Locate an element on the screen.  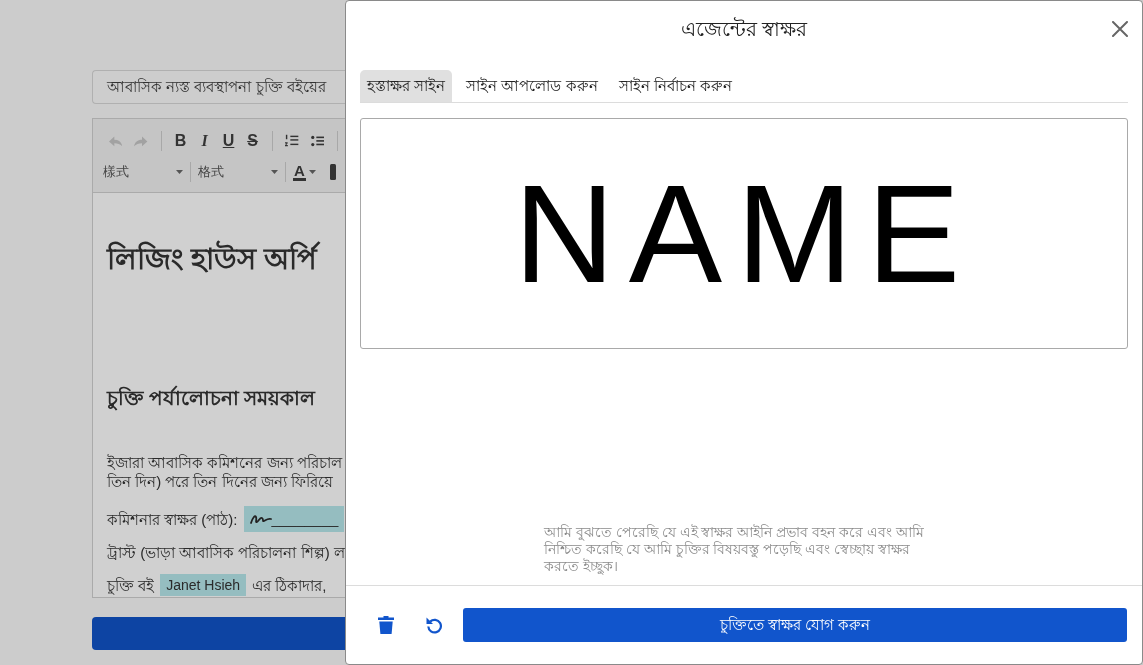
title-field: আবাসিক ন্যস্ত ব্যবস্থাপনা চুক্তি বইয়ের is located at coordinates (218, 87).